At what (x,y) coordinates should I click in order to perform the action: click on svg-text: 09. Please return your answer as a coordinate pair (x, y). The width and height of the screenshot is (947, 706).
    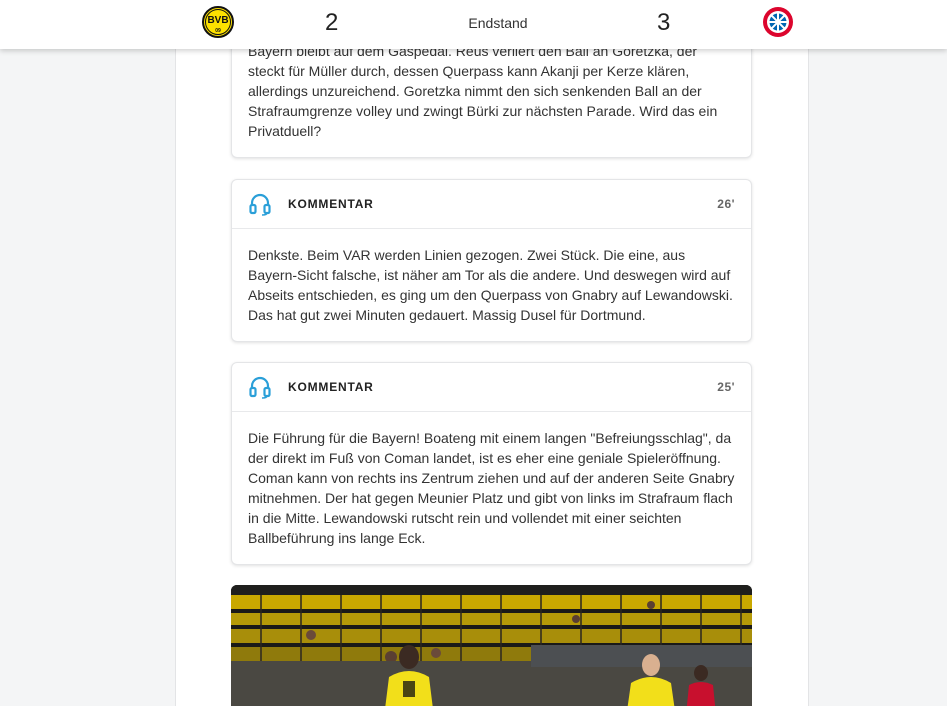
    Looking at the image, I should click on (218, 31).